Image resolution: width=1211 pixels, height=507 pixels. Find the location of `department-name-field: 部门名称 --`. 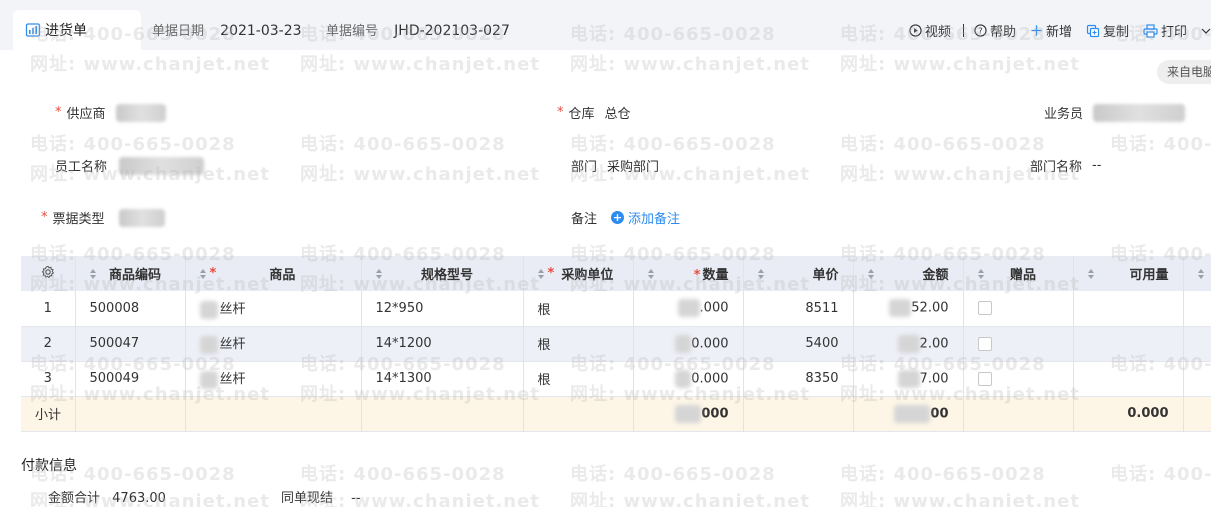

department-name-field: 部门名称 -- is located at coordinates (1065, 165).